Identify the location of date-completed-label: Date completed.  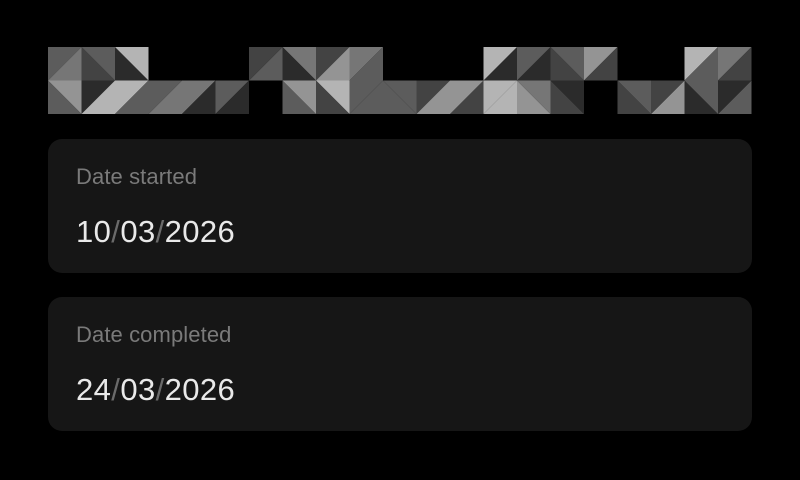
(154, 334).